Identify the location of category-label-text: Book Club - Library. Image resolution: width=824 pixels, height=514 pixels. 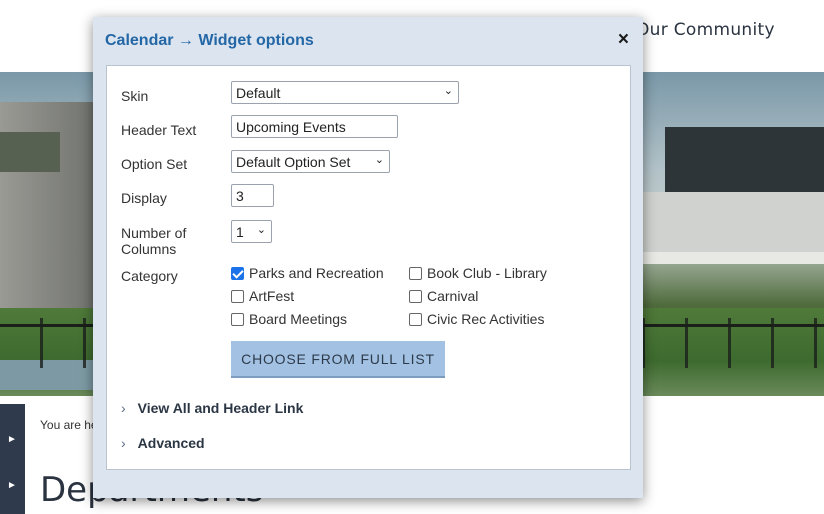
(487, 273).